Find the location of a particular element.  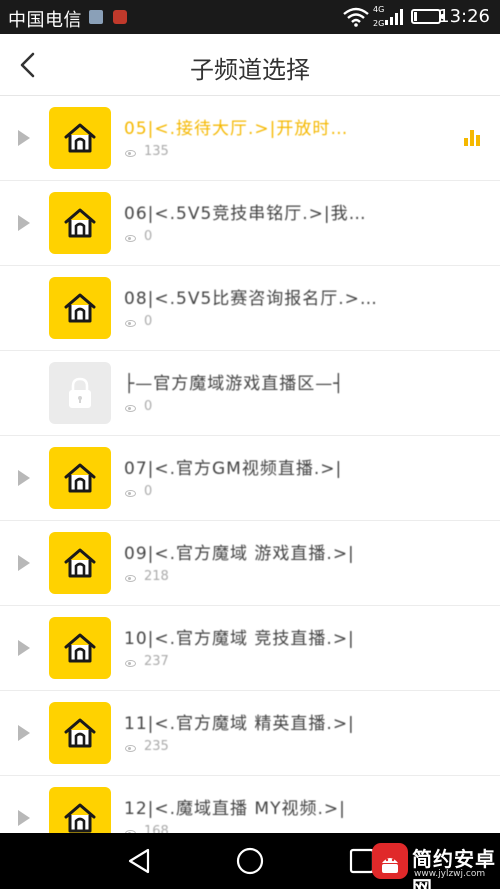

viewer-count: 135 is located at coordinates (156, 151).